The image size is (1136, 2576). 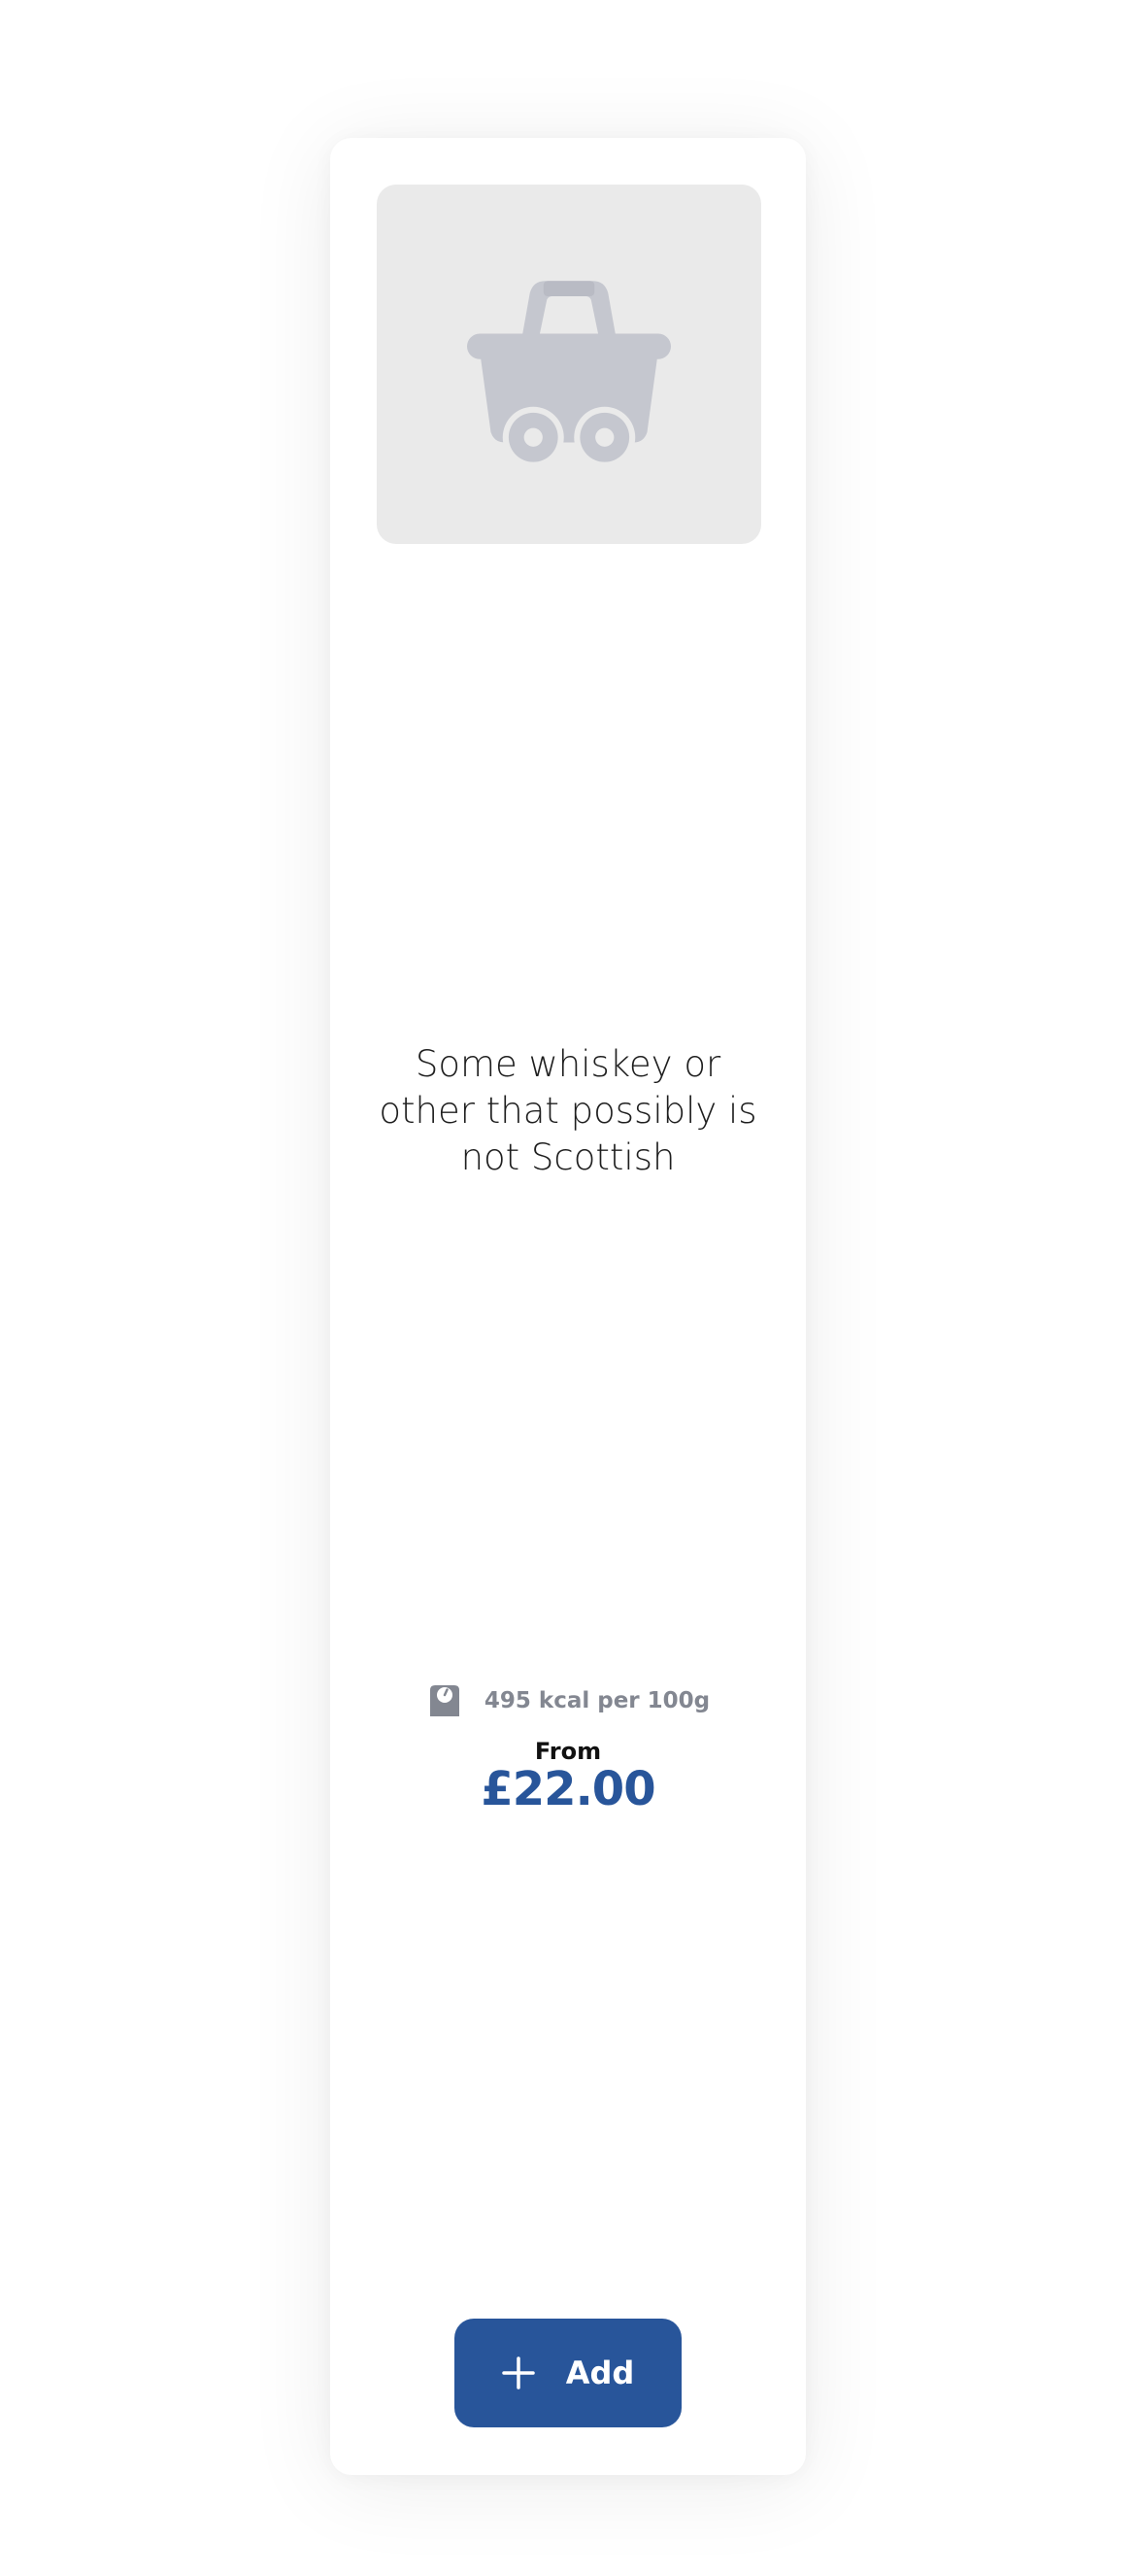 What do you see at coordinates (597, 1700) in the screenshot?
I see `nutrition-text: 495 kcal per 100g` at bounding box center [597, 1700].